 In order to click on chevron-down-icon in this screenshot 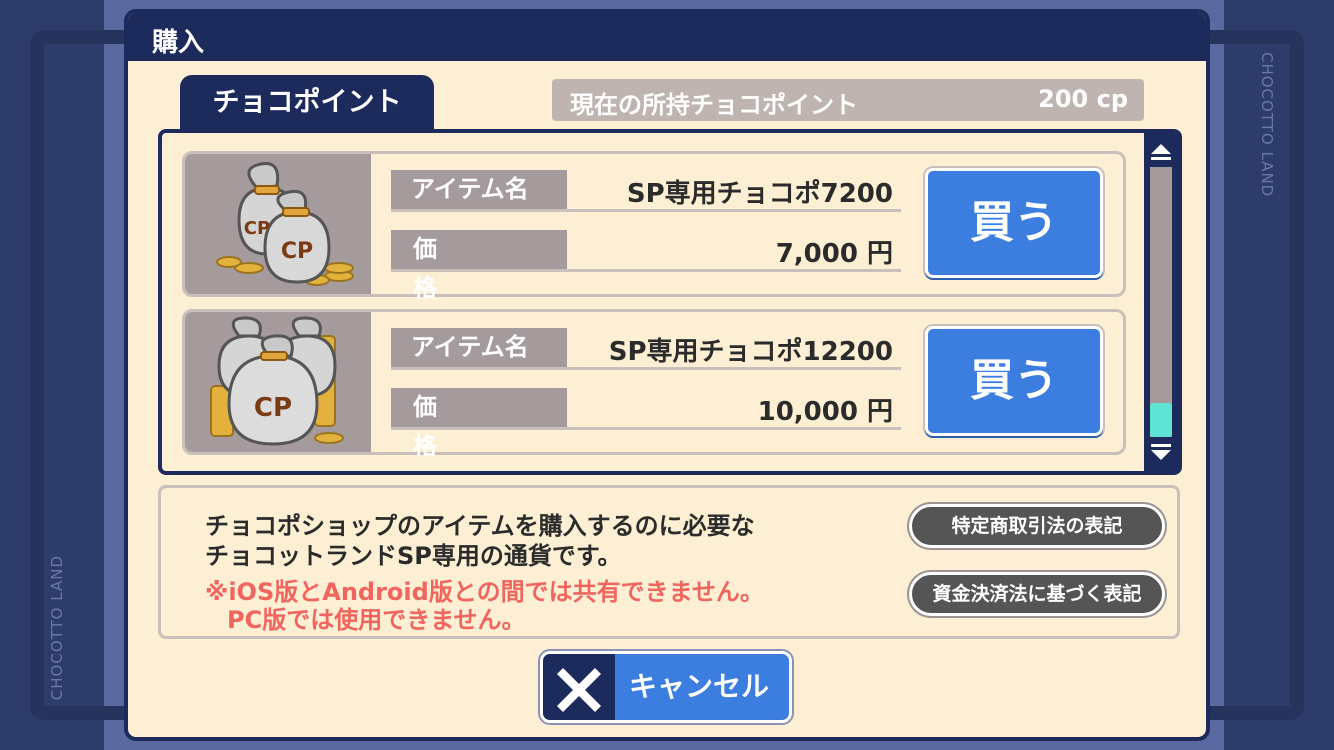, I will do `click(1161, 454)`.